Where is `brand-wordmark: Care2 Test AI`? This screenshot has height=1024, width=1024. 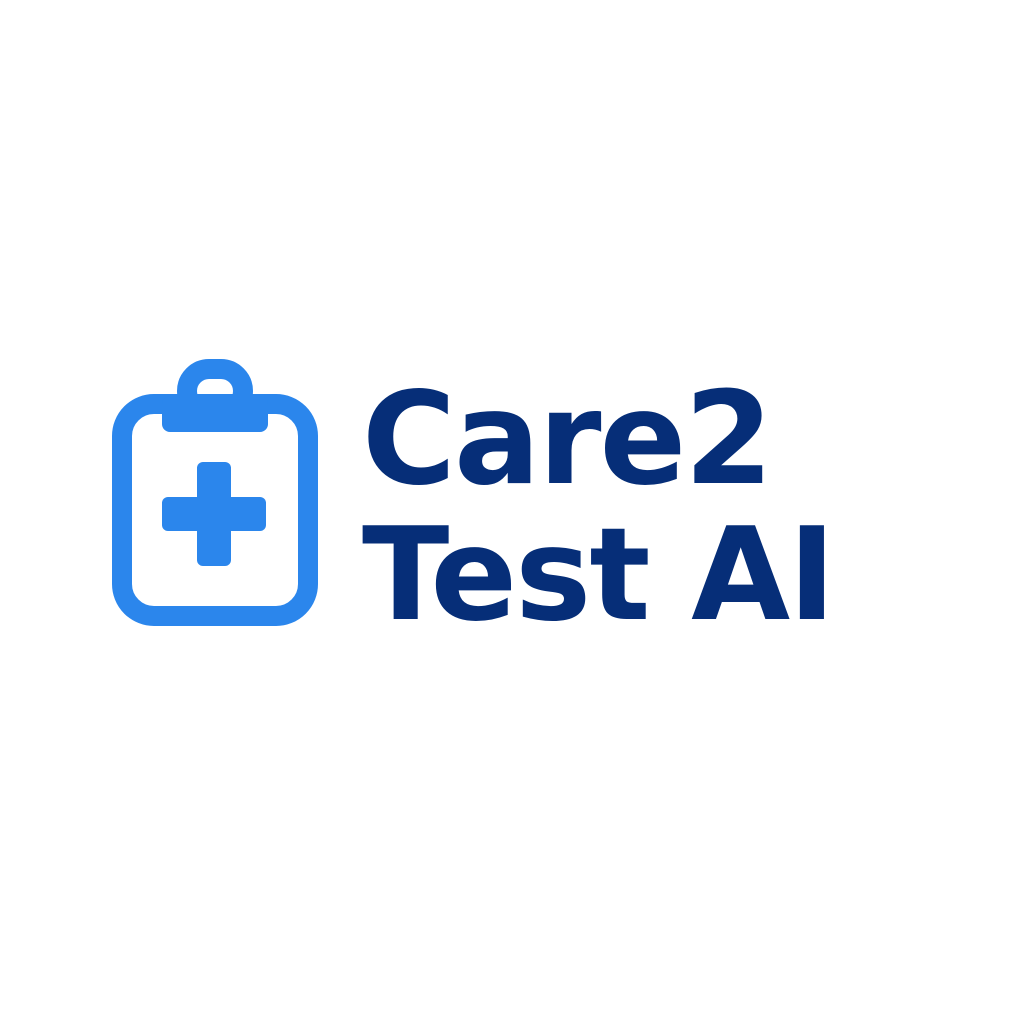
brand-wordmark: Care2 Test AI is located at coordinates (599, 507).